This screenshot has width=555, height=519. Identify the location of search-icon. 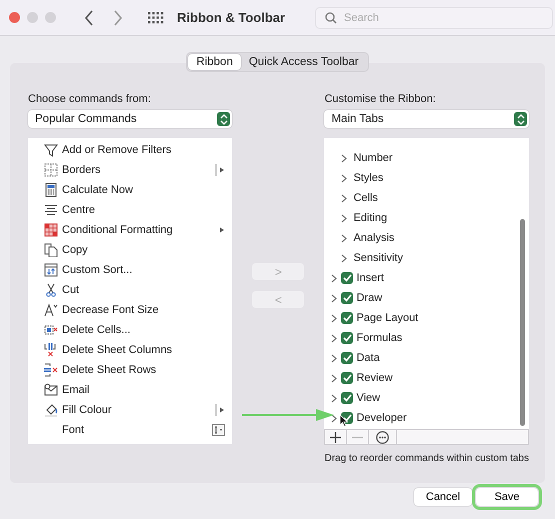
(331, 18).